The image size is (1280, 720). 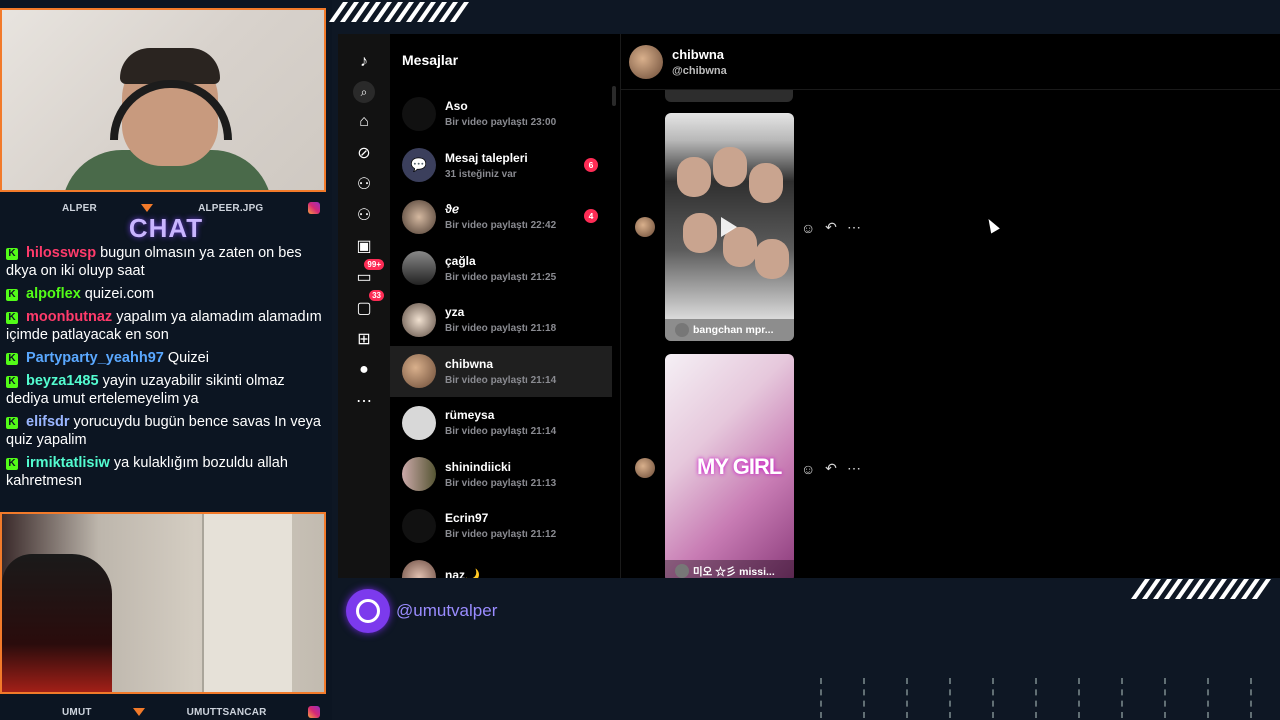 I want to click on instagram-icon, so click(x=313, y=712).